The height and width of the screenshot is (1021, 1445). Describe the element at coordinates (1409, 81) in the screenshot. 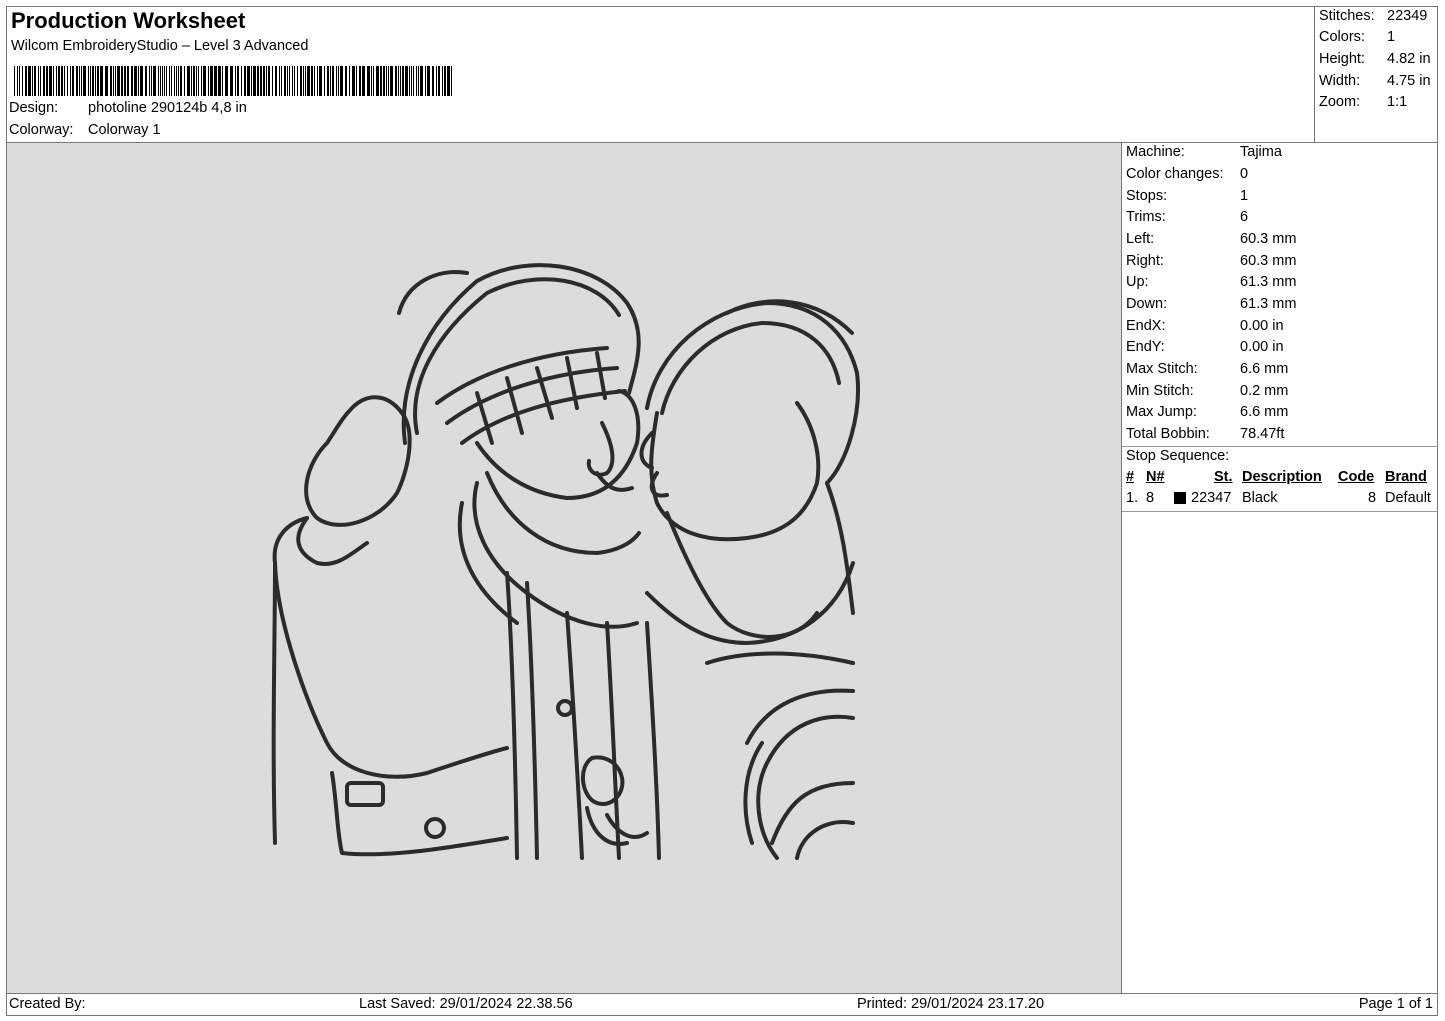

I see `width-value: 4.75 in` at that location.